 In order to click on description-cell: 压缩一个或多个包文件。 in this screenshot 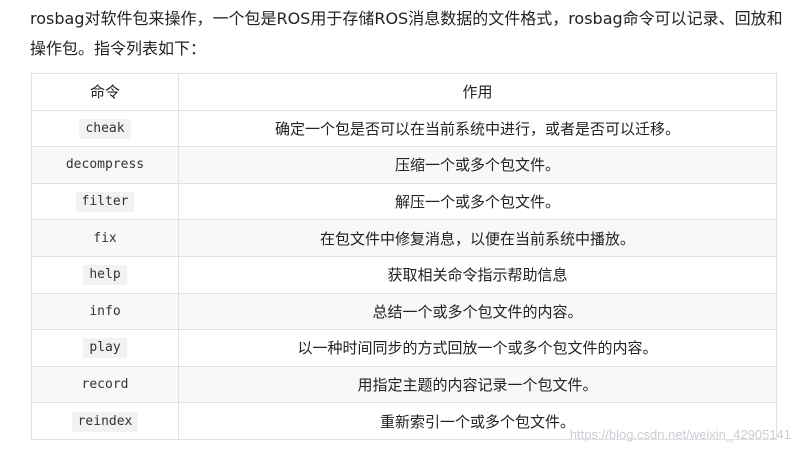, I will do `click(477, 165)`.